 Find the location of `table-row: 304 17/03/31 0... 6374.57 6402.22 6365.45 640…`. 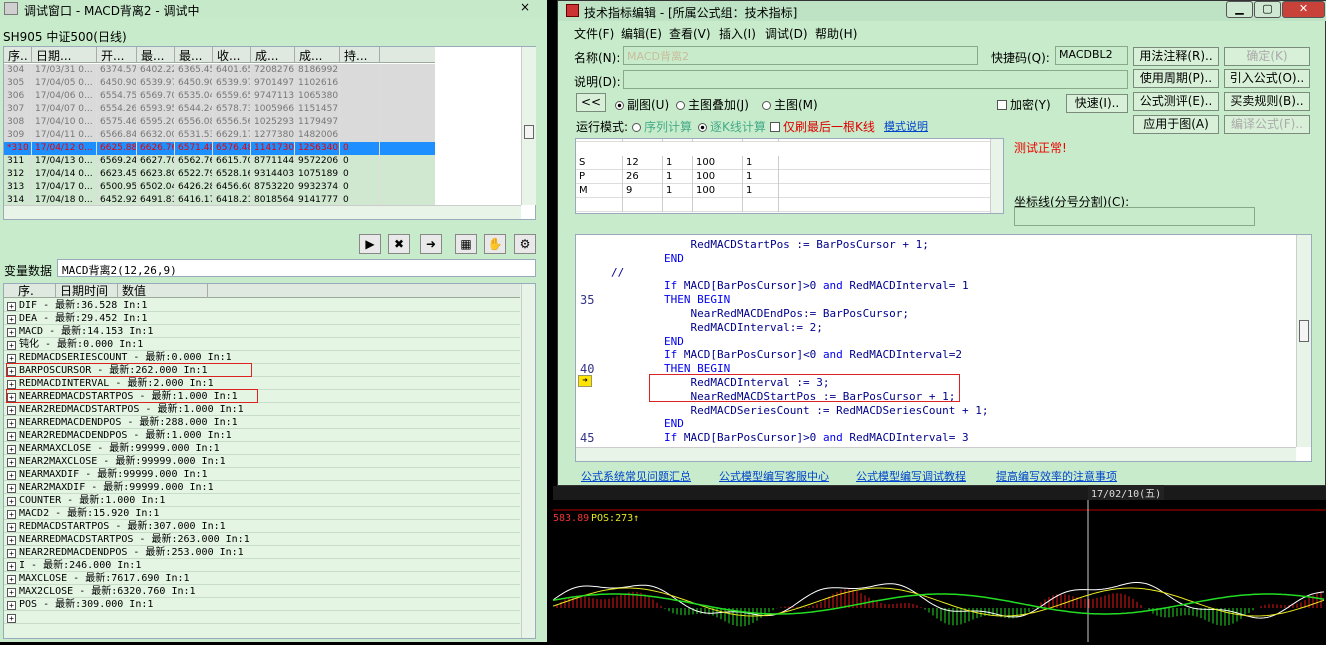

table-row: 304 17/03/31 0... 6374.57 6402.22 6365.45 640… is located at coordinates (219, 70).